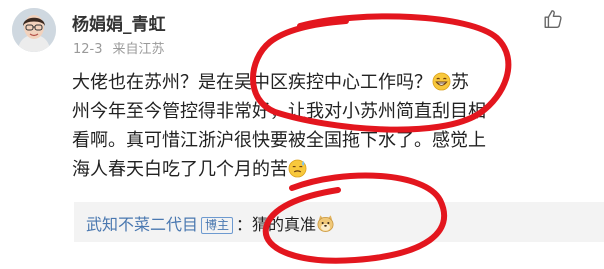 Image resolution: width=604 pixels, height=269 pixels. What do you see at coordinates (339, 222) in the screenshot?
I see `reply-box: 武知不菜二代目 博主 ：猜的真准` at bounding box center [339, 222].